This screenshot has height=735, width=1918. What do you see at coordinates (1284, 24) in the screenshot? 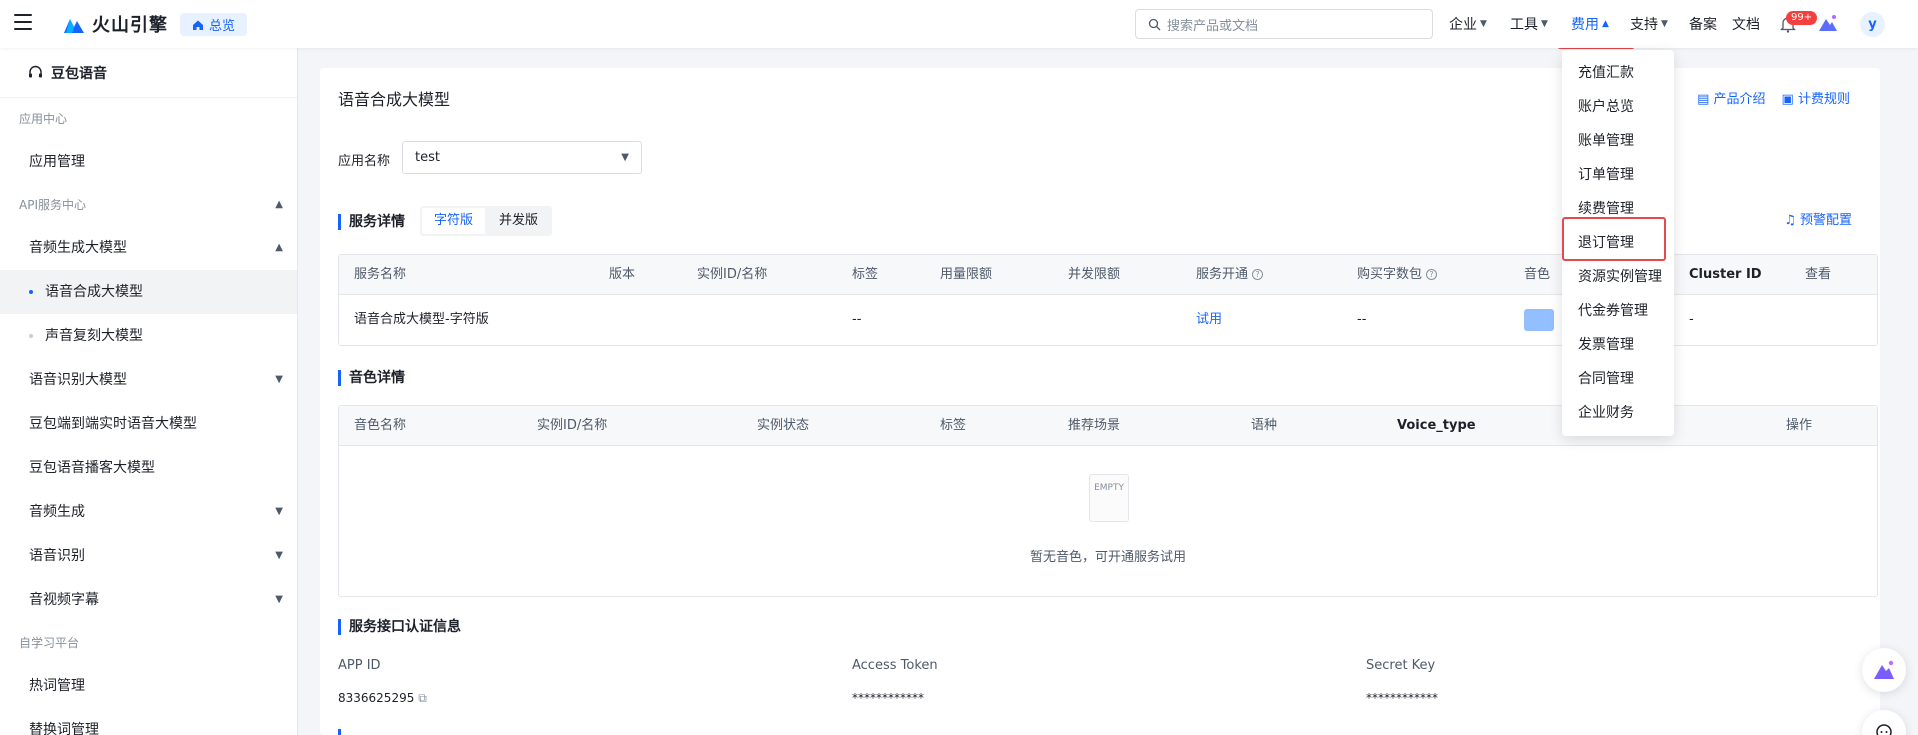
I see `search-input: 搜索产品或文档` at bounding box center [1284, 24].